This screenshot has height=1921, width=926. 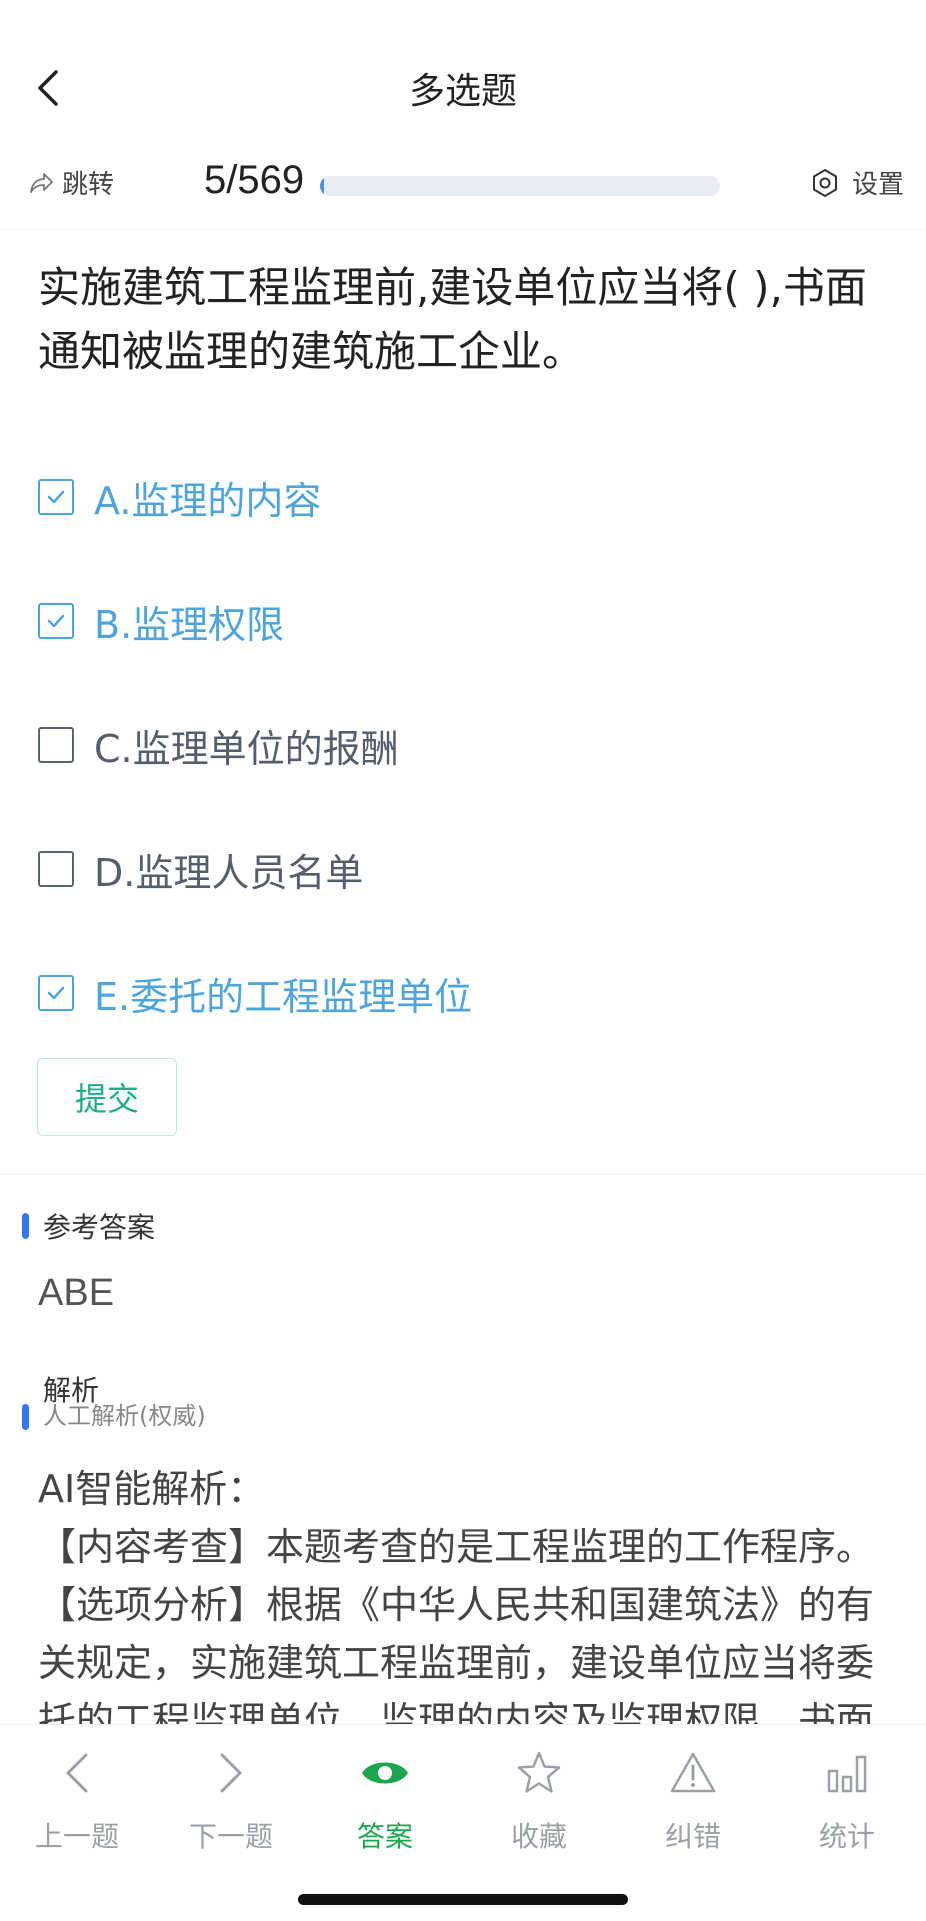 I want to click on navigation-bar: 多选题, so click(x=463, y=85).